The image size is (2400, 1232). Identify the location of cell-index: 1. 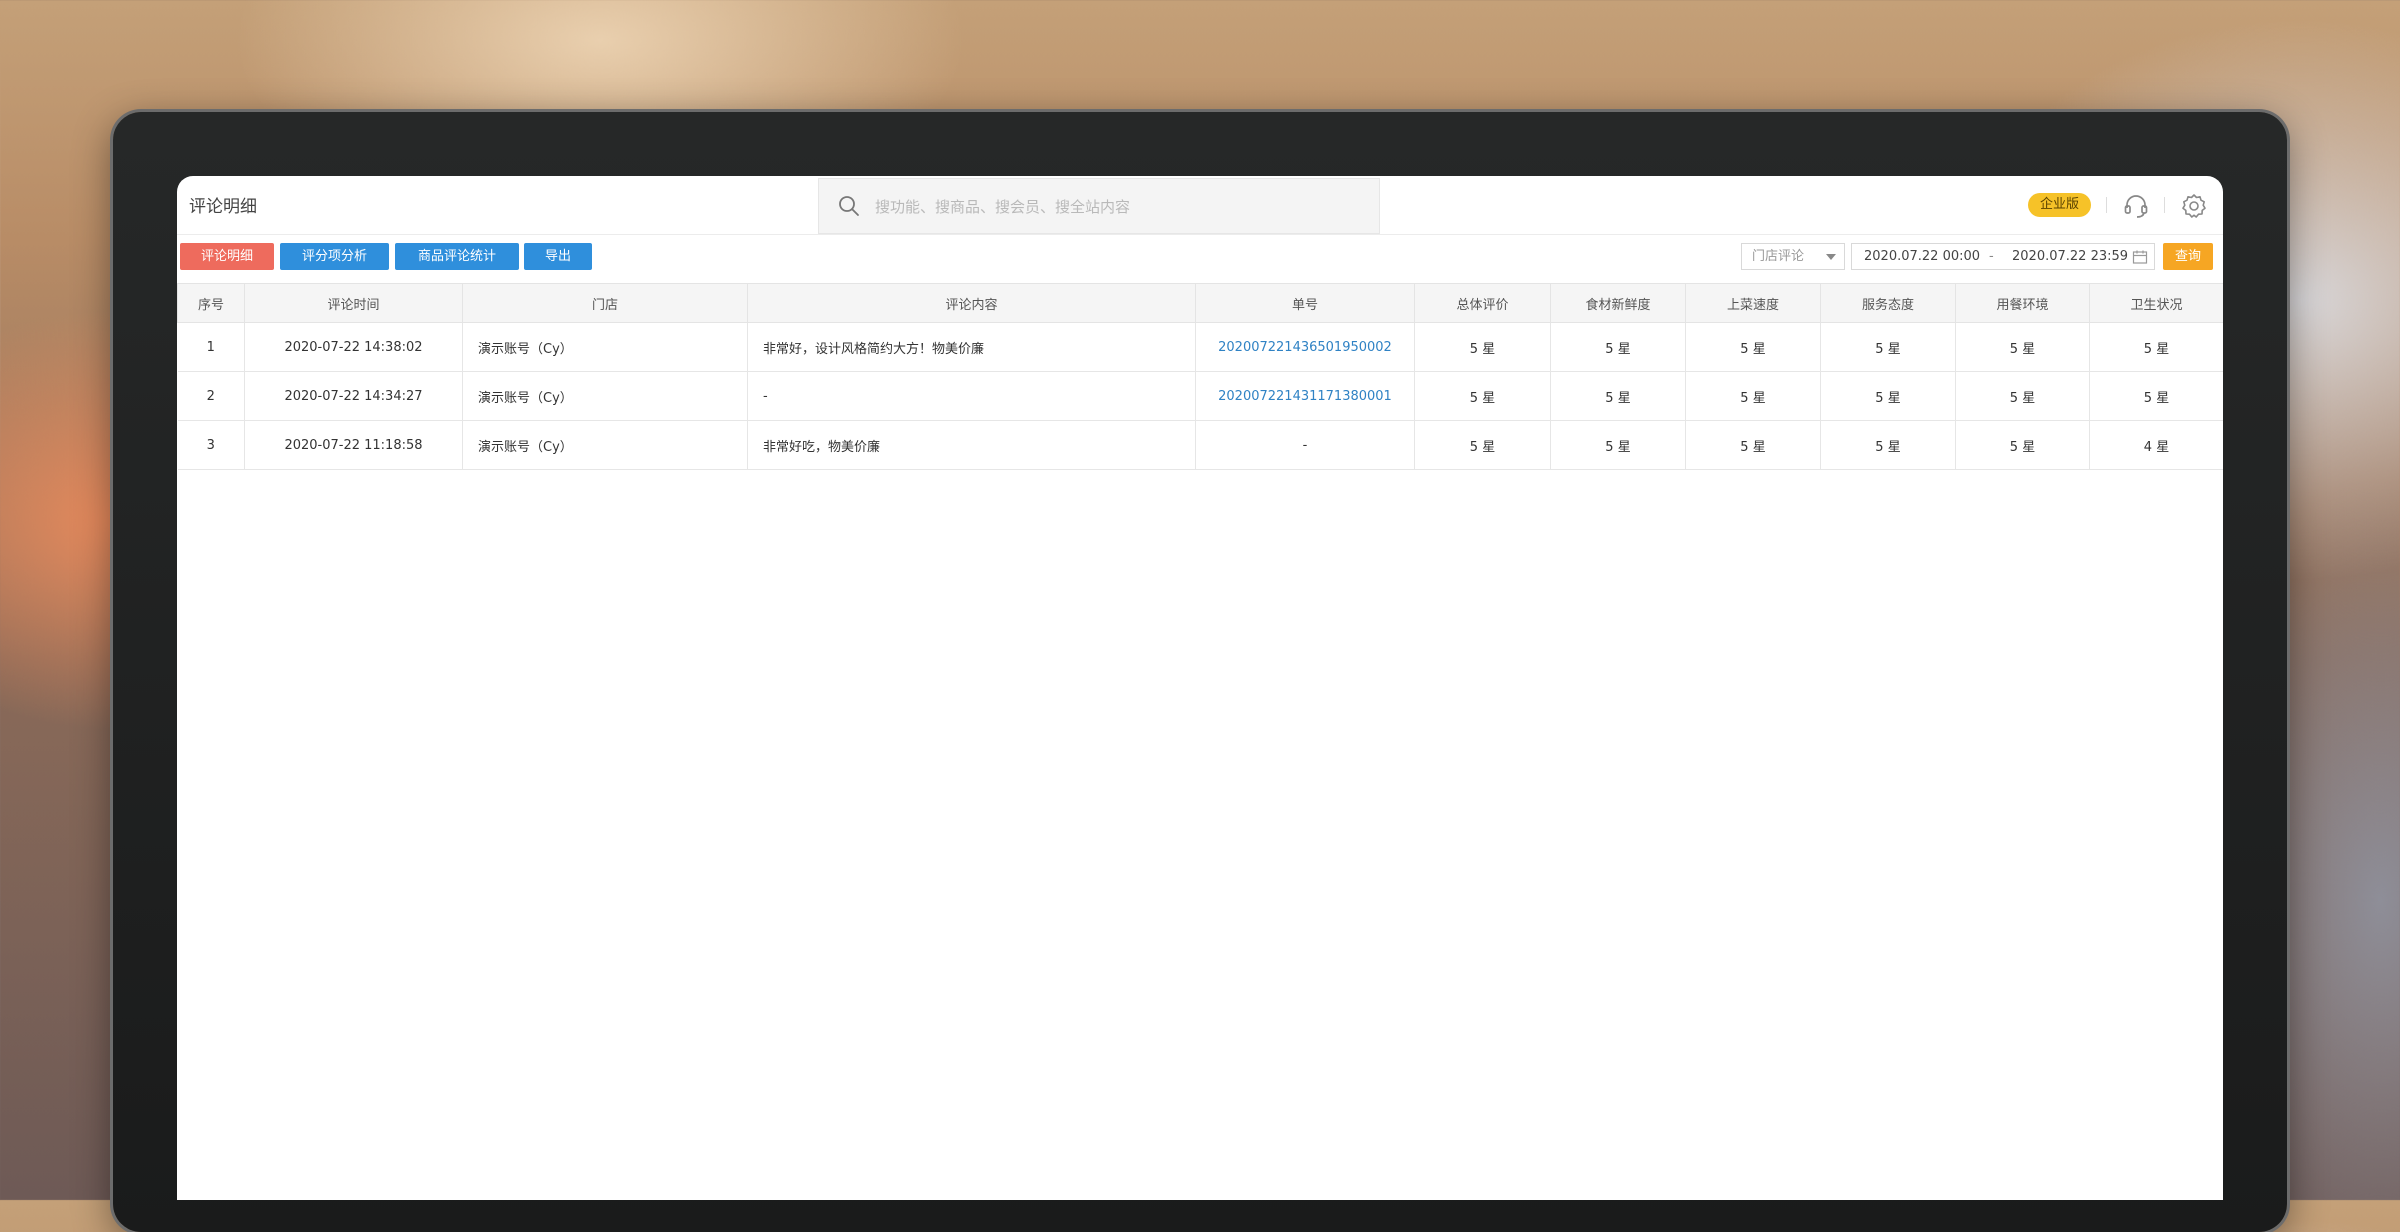
(211, 347).